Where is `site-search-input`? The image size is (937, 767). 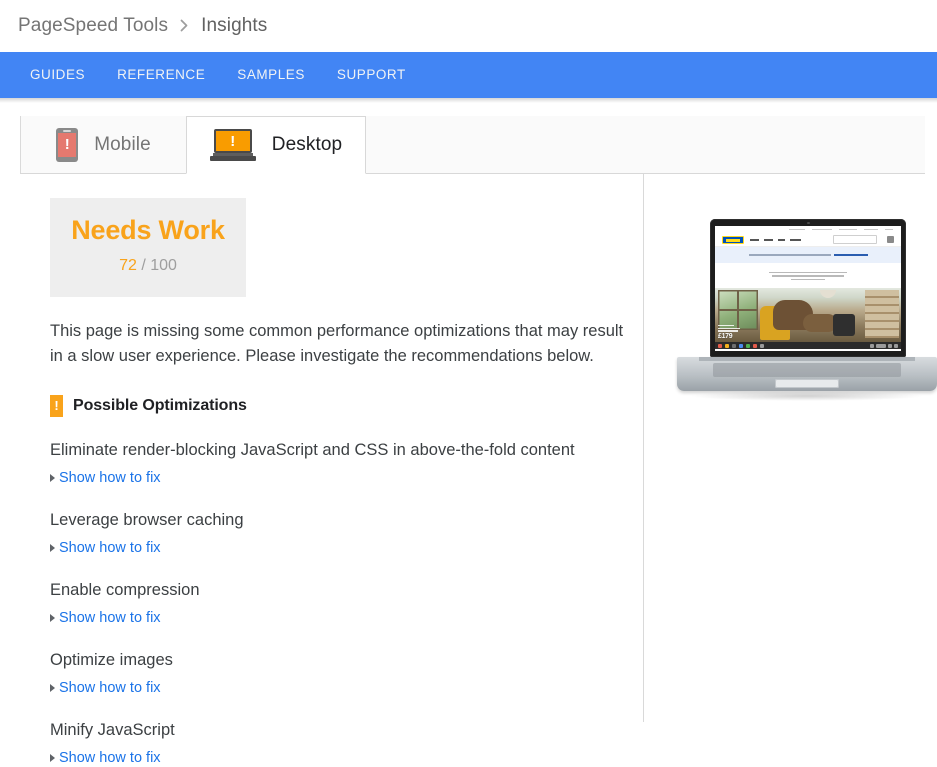 site-search-input is located at coordinates (855, 239).